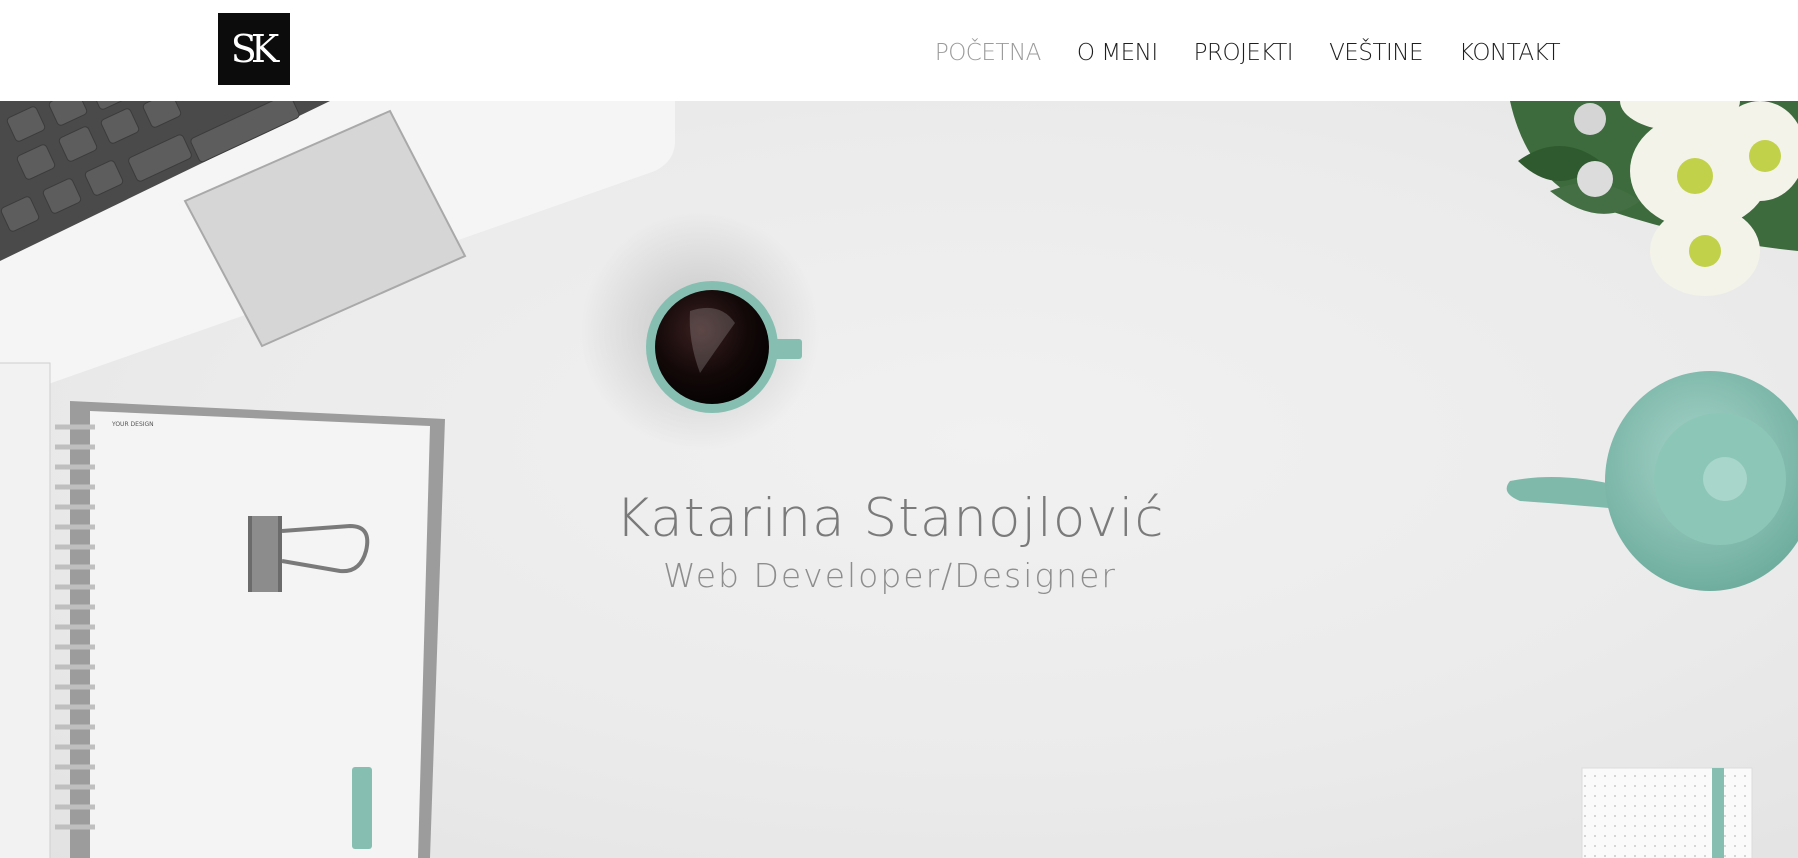  What do you see at coordinates (1654, 198) in the screenshot?
I see `flowers` at bounding box center [1654, 198].